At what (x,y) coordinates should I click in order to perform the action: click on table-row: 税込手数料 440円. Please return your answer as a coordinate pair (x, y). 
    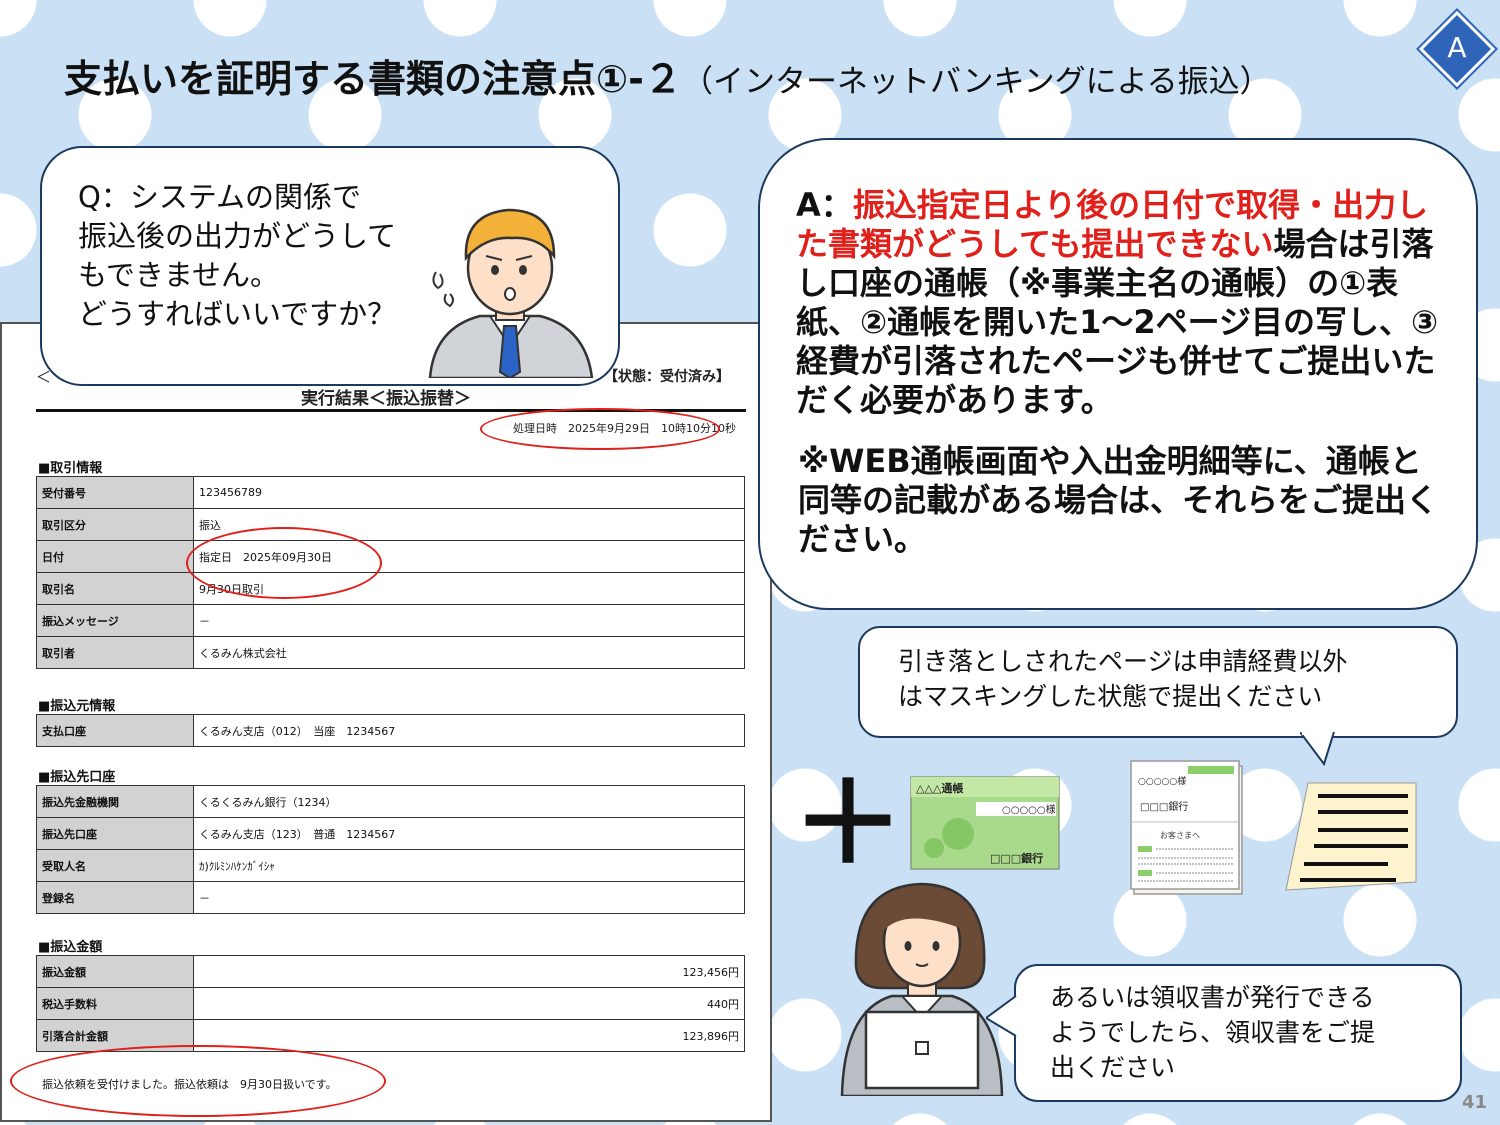
    Looking at the image, I should click on (390, 1003).